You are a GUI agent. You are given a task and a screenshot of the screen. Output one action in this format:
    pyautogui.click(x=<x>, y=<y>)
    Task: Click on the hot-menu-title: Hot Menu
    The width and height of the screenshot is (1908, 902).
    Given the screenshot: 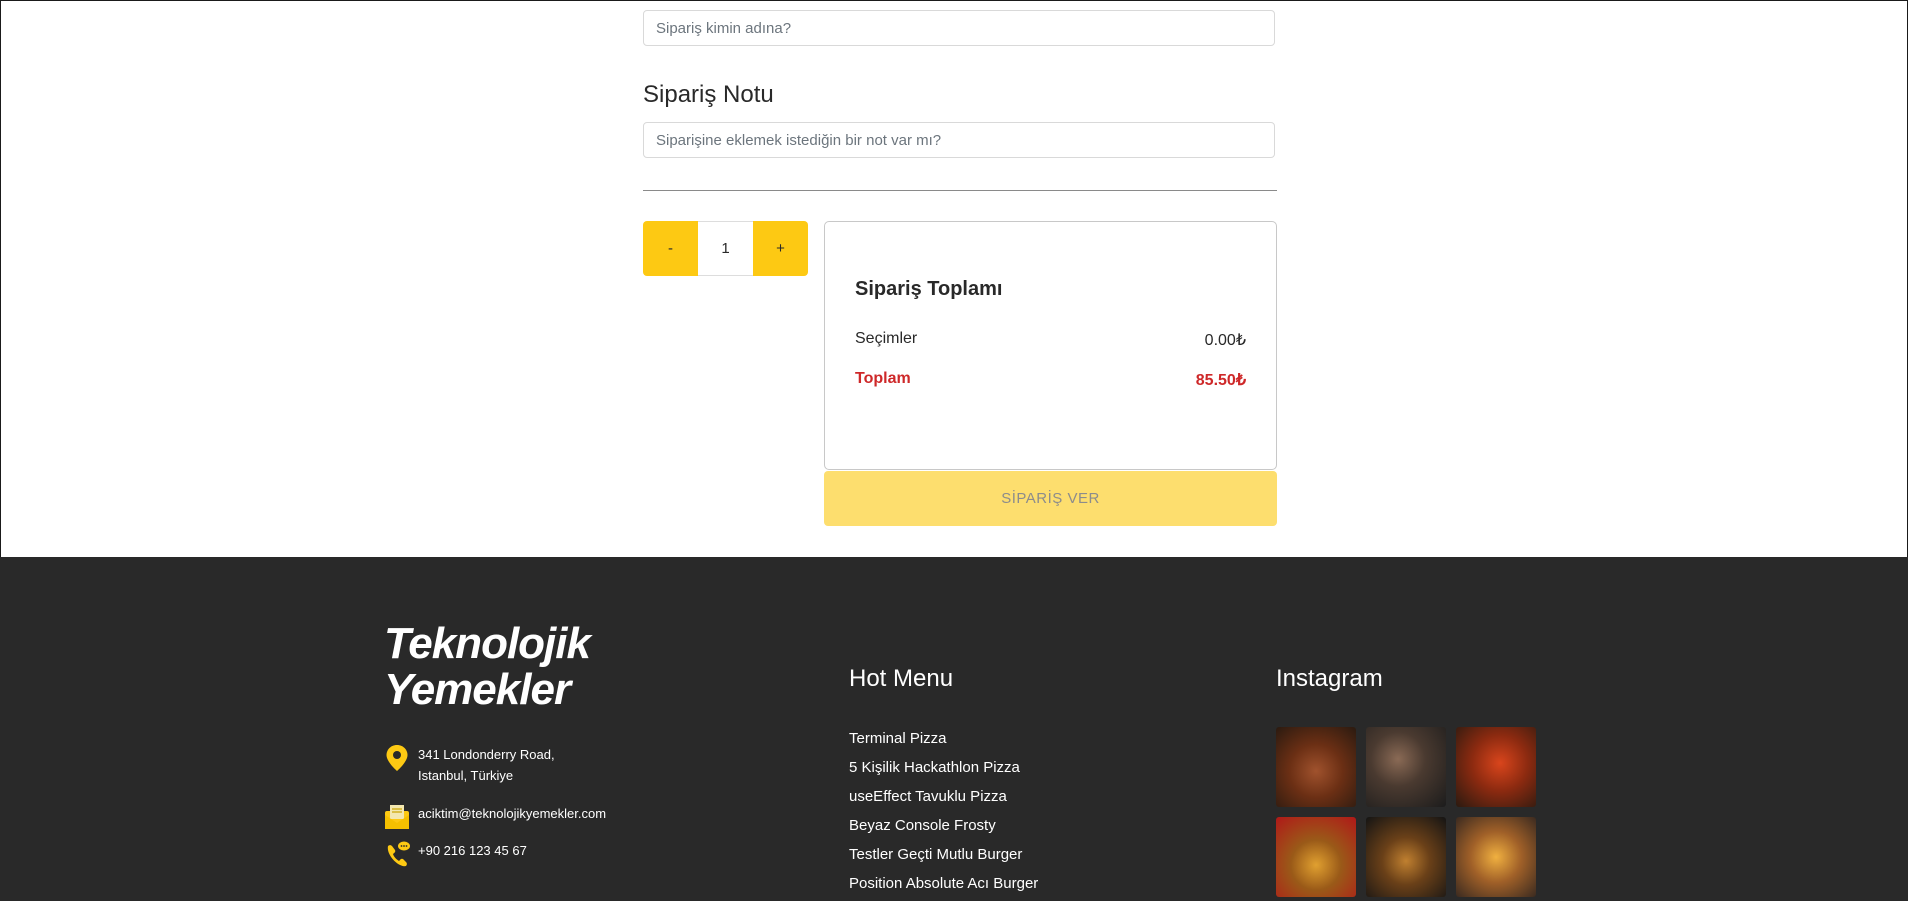 What is the action you would take?
    pyautogui.click(x=901, y=678)
    